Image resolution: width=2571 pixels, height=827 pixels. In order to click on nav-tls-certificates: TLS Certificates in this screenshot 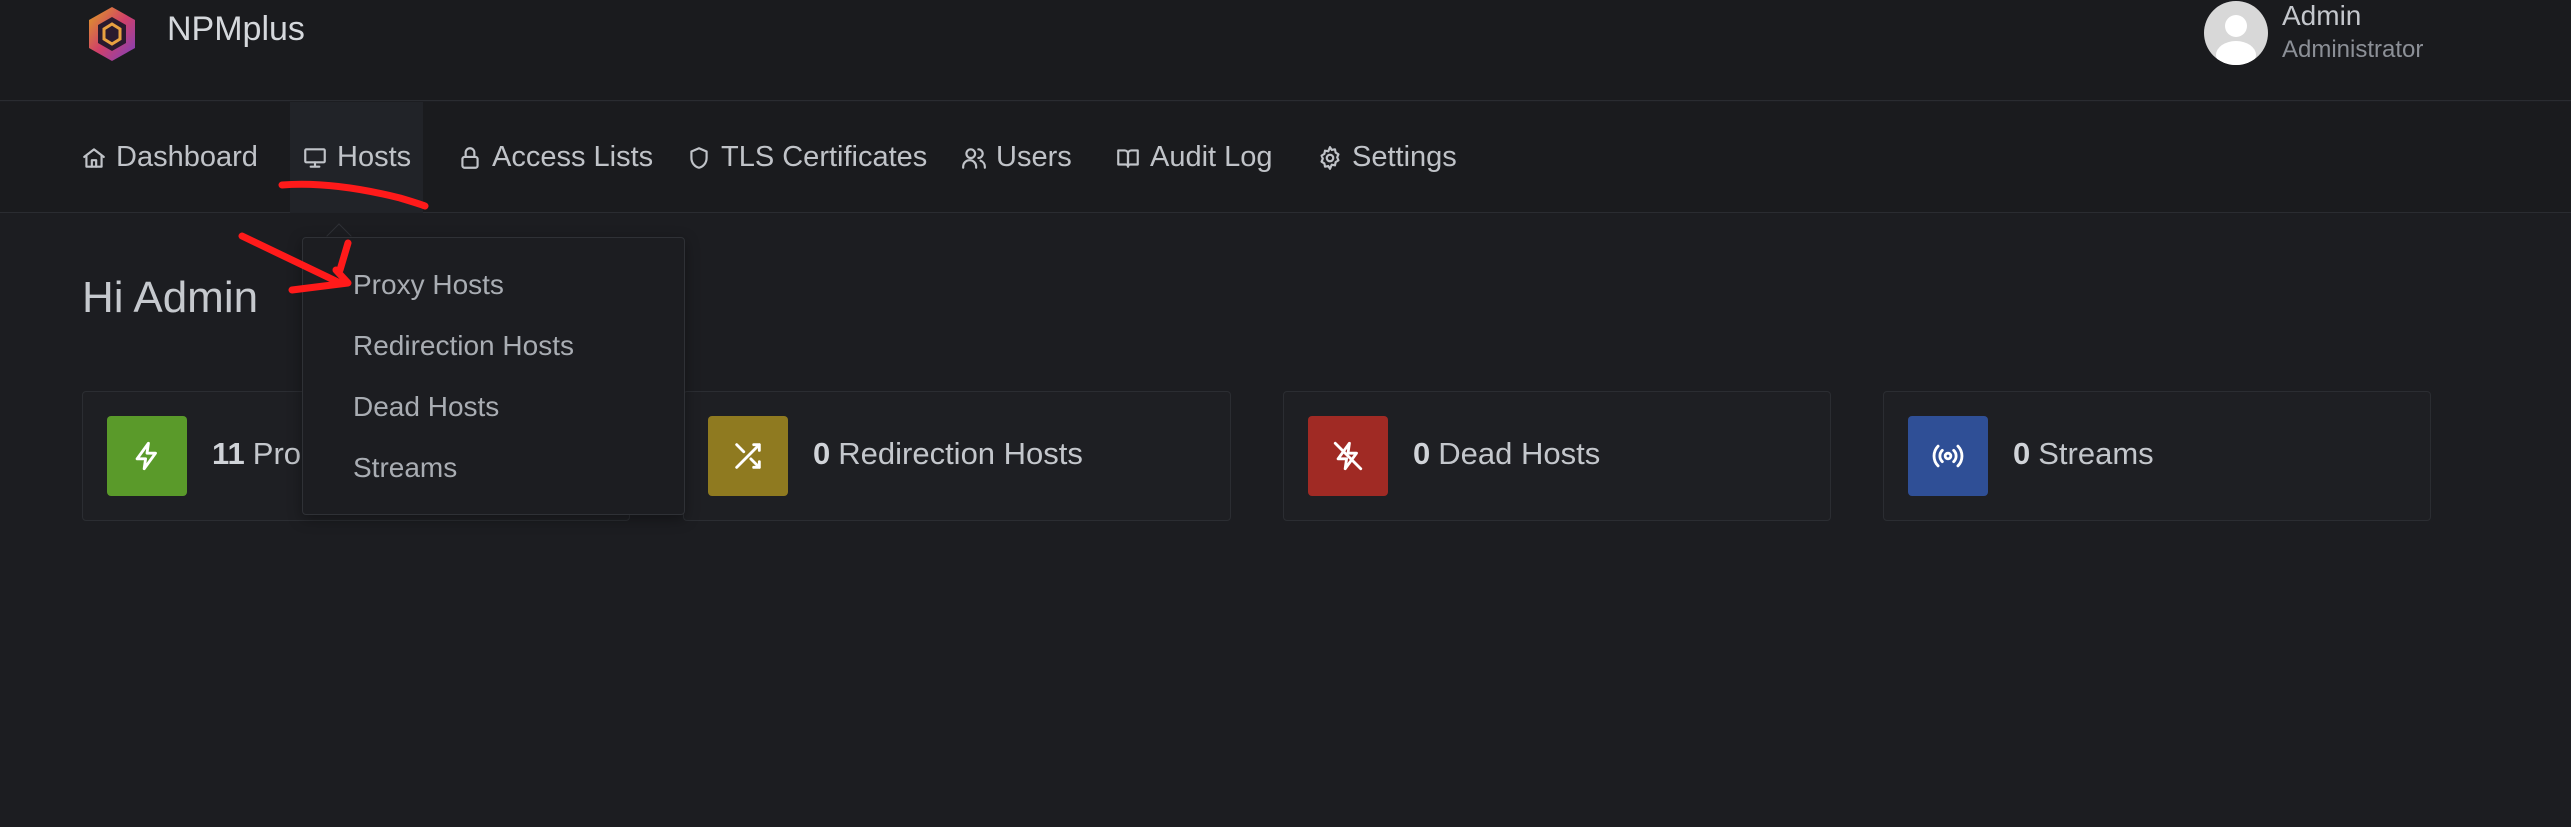, I will do `click(806, 157)`.